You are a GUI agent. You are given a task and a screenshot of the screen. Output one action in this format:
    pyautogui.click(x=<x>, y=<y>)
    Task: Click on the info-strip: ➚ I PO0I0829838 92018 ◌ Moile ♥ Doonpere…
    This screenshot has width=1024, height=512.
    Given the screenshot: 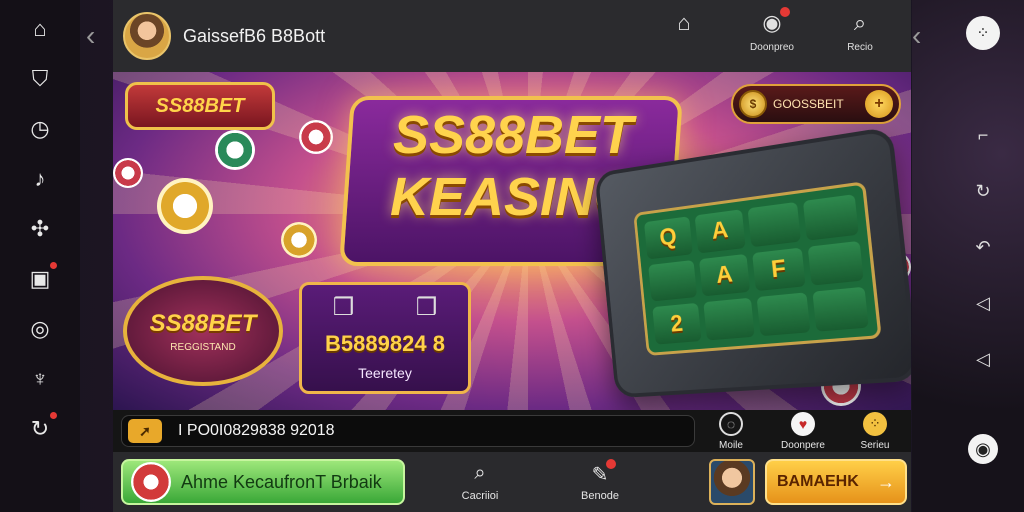 What is the action you would take?
    pyautogui.click(x=512, y=431)
    